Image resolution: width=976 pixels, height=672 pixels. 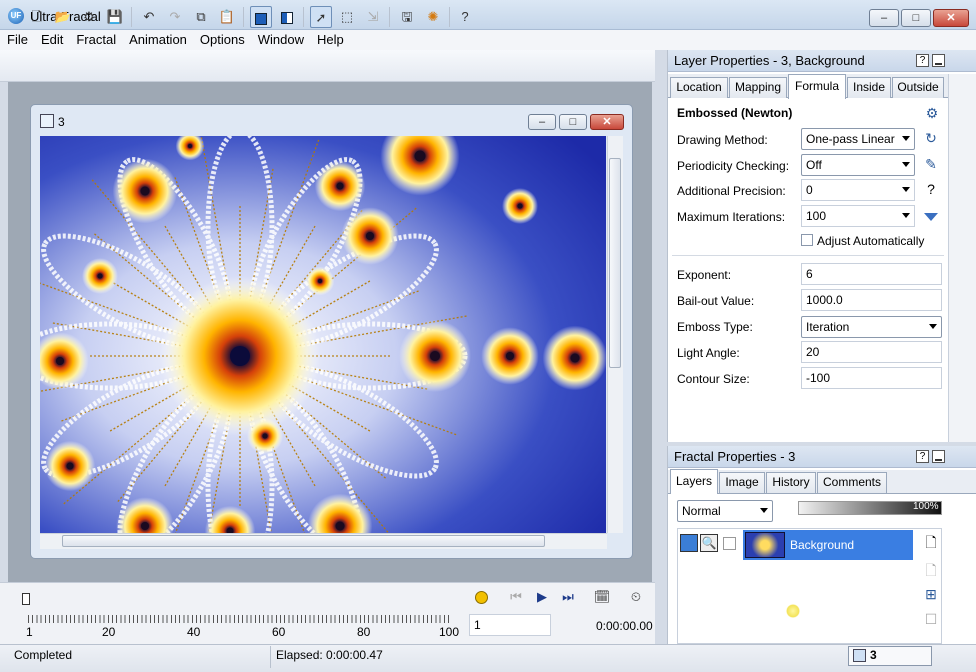 I want to click on add-mask-icon: ⊞, so click(x=931, y=594).